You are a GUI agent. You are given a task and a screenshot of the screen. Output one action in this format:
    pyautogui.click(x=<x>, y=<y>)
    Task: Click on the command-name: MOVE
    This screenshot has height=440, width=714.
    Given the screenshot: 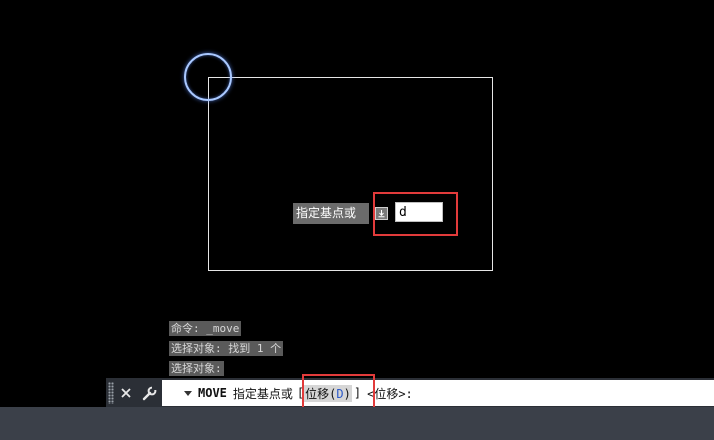 What is the action you would take?
    pyautogui.click(x=212, y=393)
    